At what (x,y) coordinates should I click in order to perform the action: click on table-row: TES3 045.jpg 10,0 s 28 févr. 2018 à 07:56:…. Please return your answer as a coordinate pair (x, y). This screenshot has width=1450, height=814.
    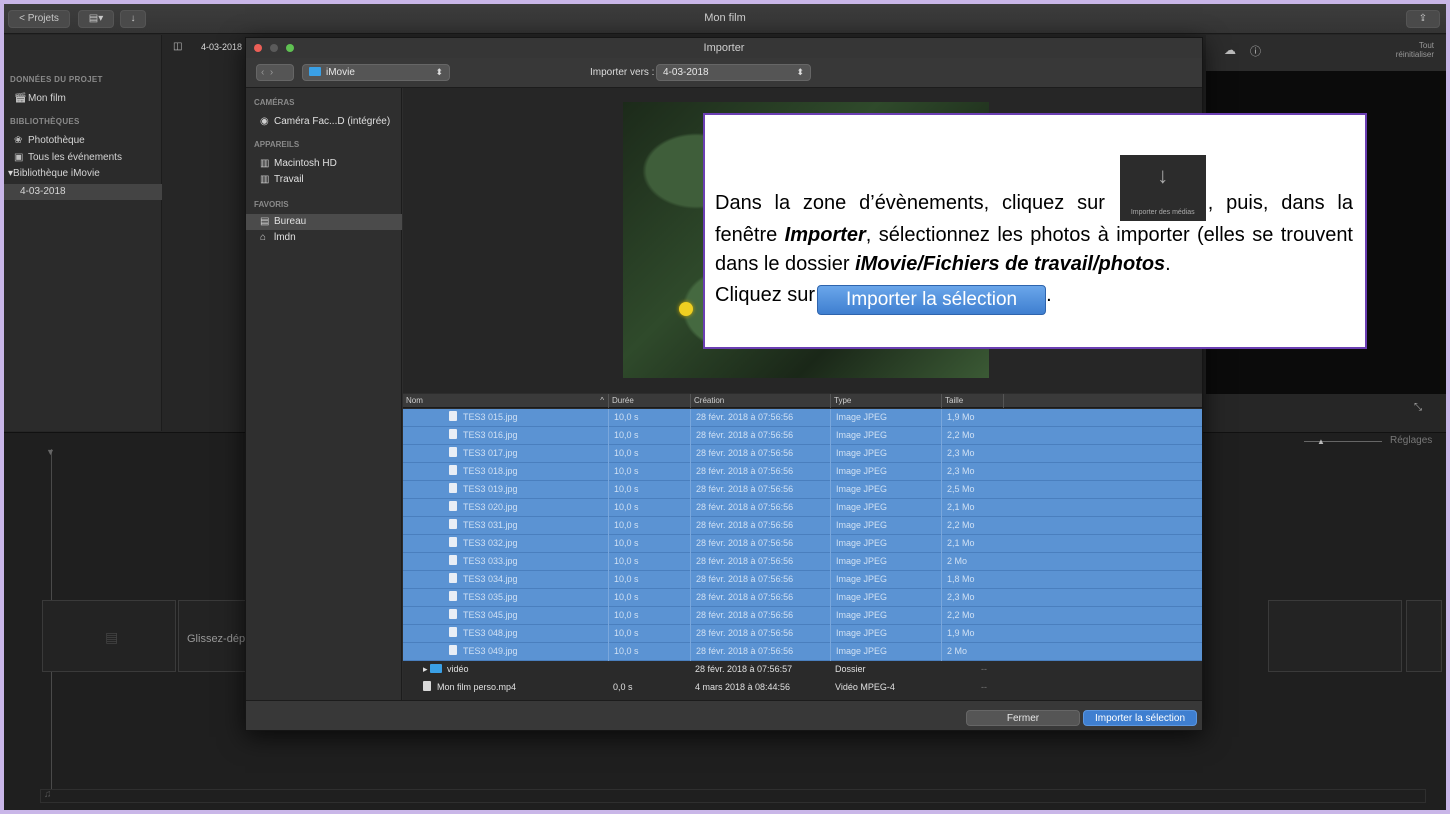
    Looking at the image, I should click on (802, 616).